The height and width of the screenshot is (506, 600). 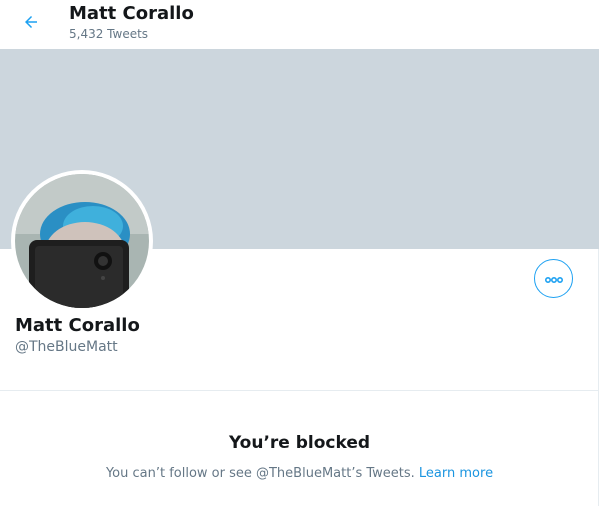 What do you see at coordinates (299, 390) in the screenshot?
I see `divider` at bounding box center [299, 390].